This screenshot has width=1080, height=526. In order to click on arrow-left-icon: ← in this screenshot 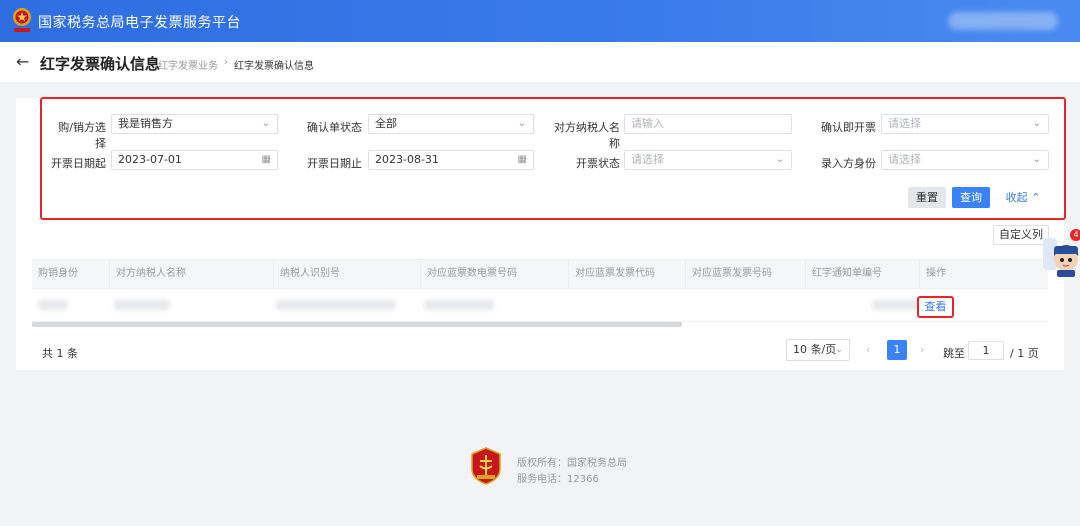, I will do `click(22, 62)`.